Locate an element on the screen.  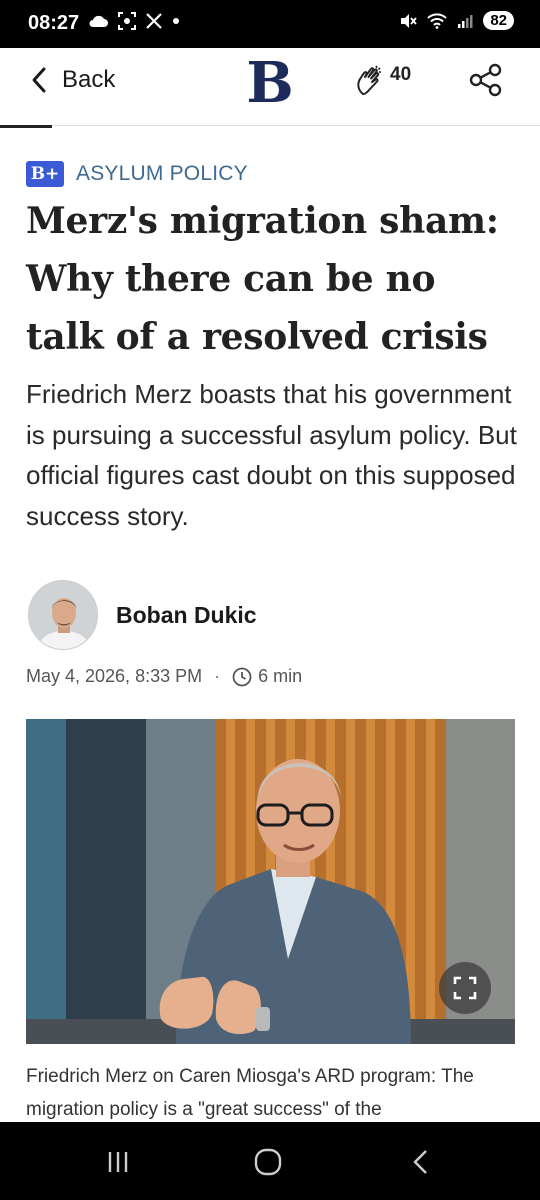
home-icon is located at coordinates (268, 1162).